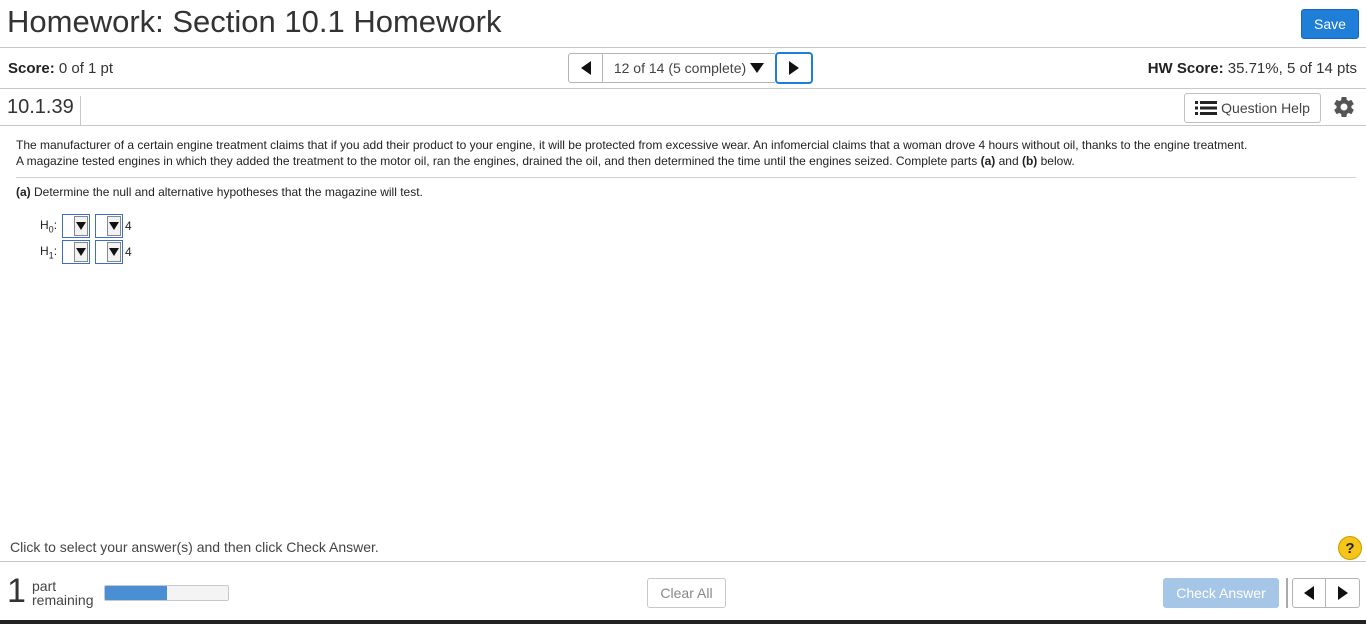  What do you see at coordinates (128, 226) in the screenshot?
I see `null-hypothesis-value: 4` at bounding box center [128, 226].